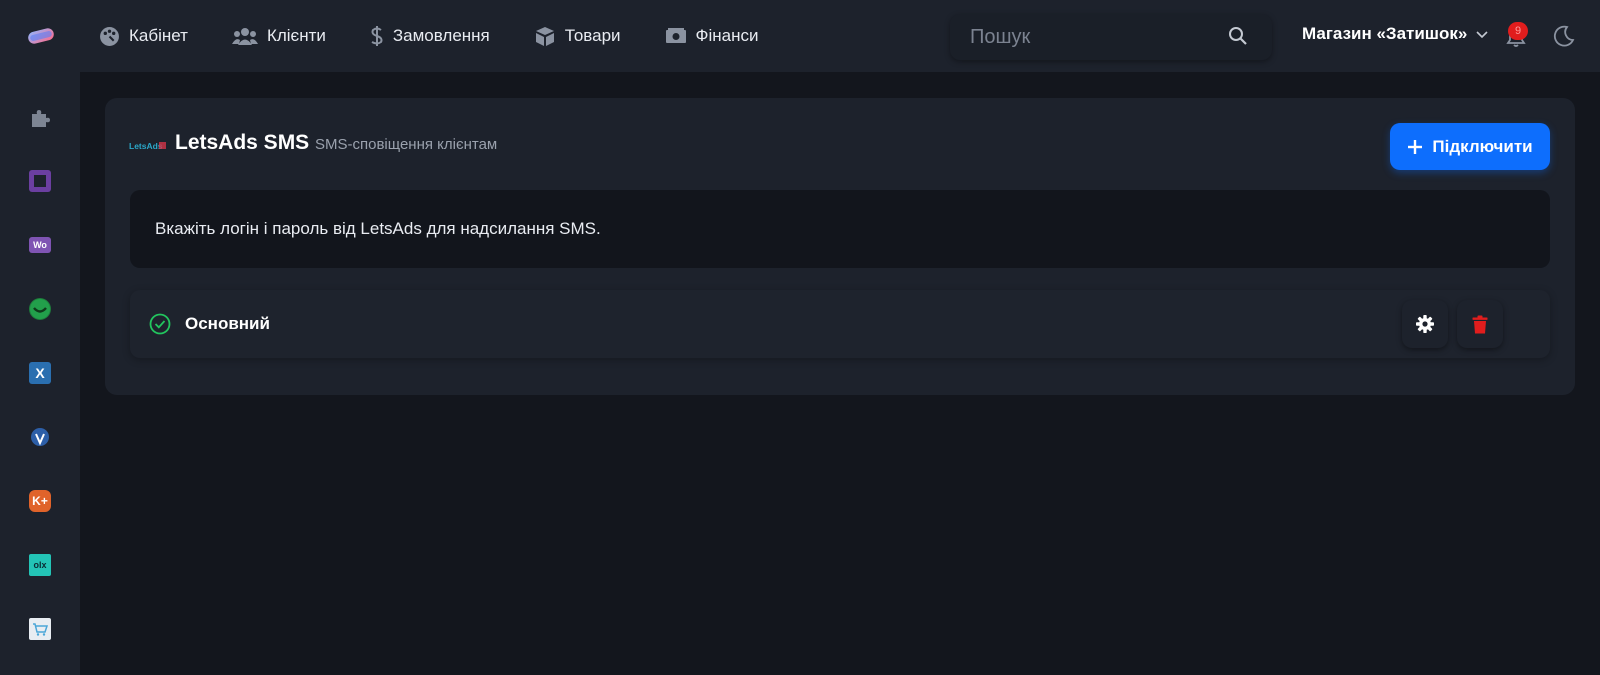  What do you see at coordinates (1482, 146) in the screenshot?
I see `connect-button-label: Підключити` at bounding box center [1482, 146].